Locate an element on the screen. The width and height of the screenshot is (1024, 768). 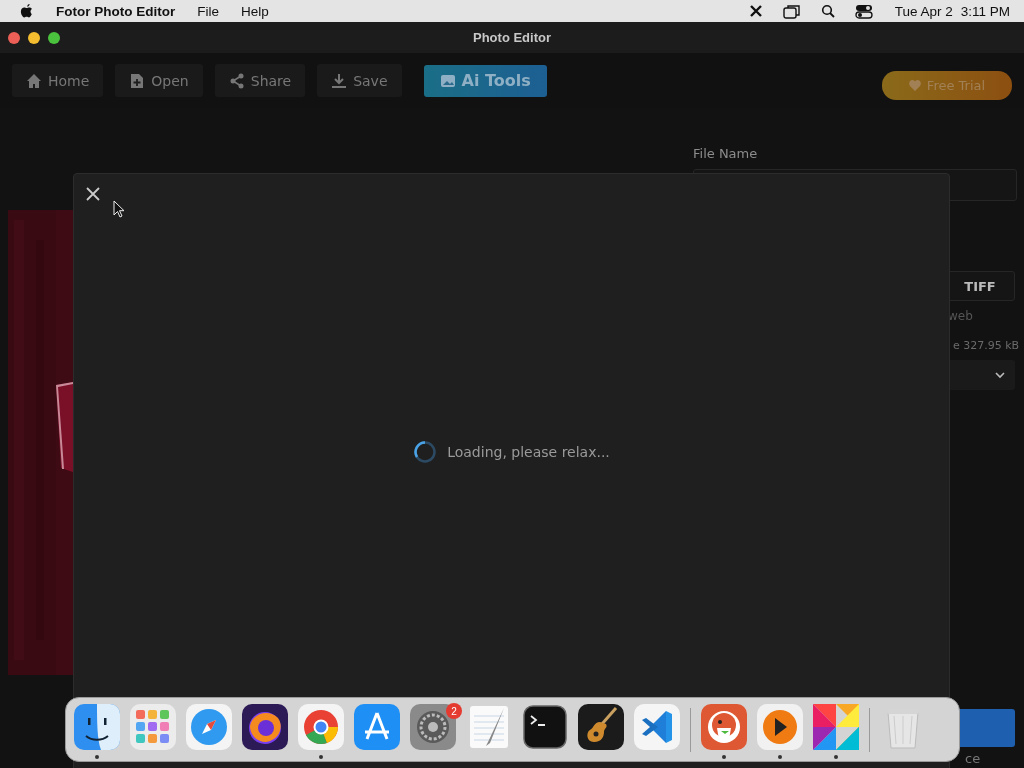
app-grid-icon is located at coordinates (153, 727).